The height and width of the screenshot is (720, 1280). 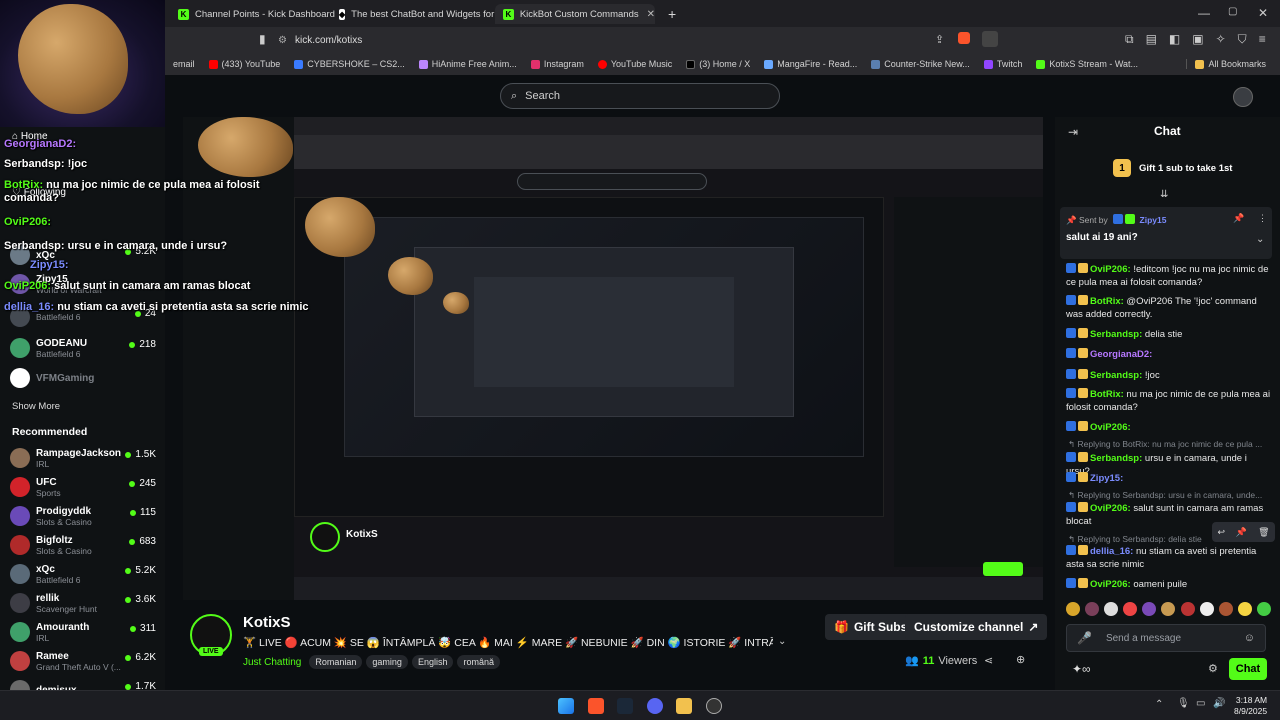 What do you see at coordinates (282, 40) in the screenshot?
I see `site-info-icon: ⚙` at bounding box center [282, 40].